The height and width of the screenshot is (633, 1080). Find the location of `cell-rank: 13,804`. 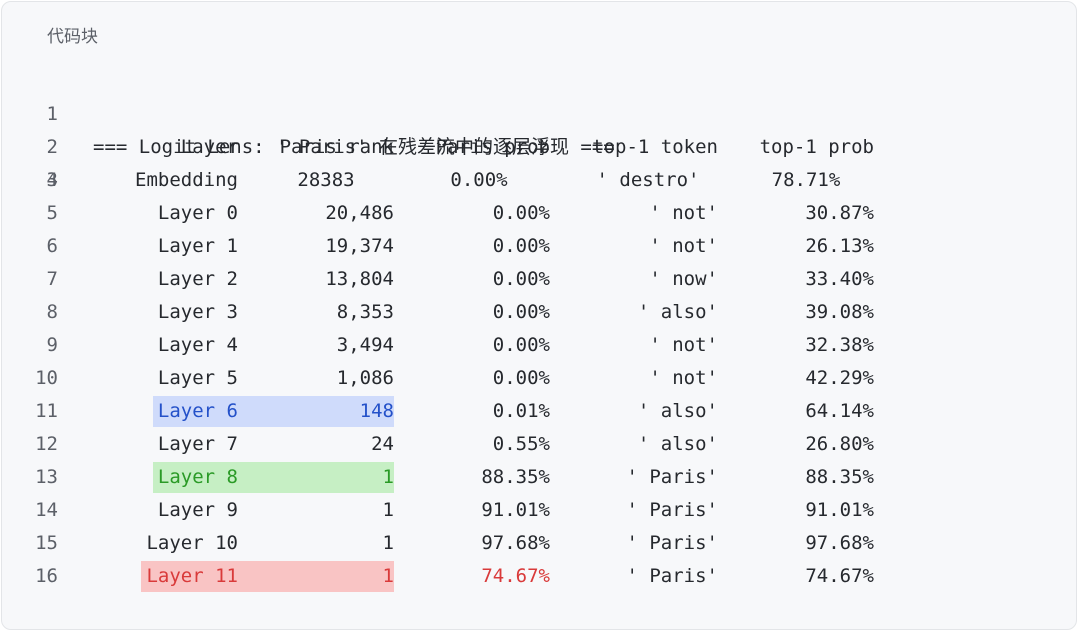

cell-rank: 13,804 is located at coordinates (359, 279).